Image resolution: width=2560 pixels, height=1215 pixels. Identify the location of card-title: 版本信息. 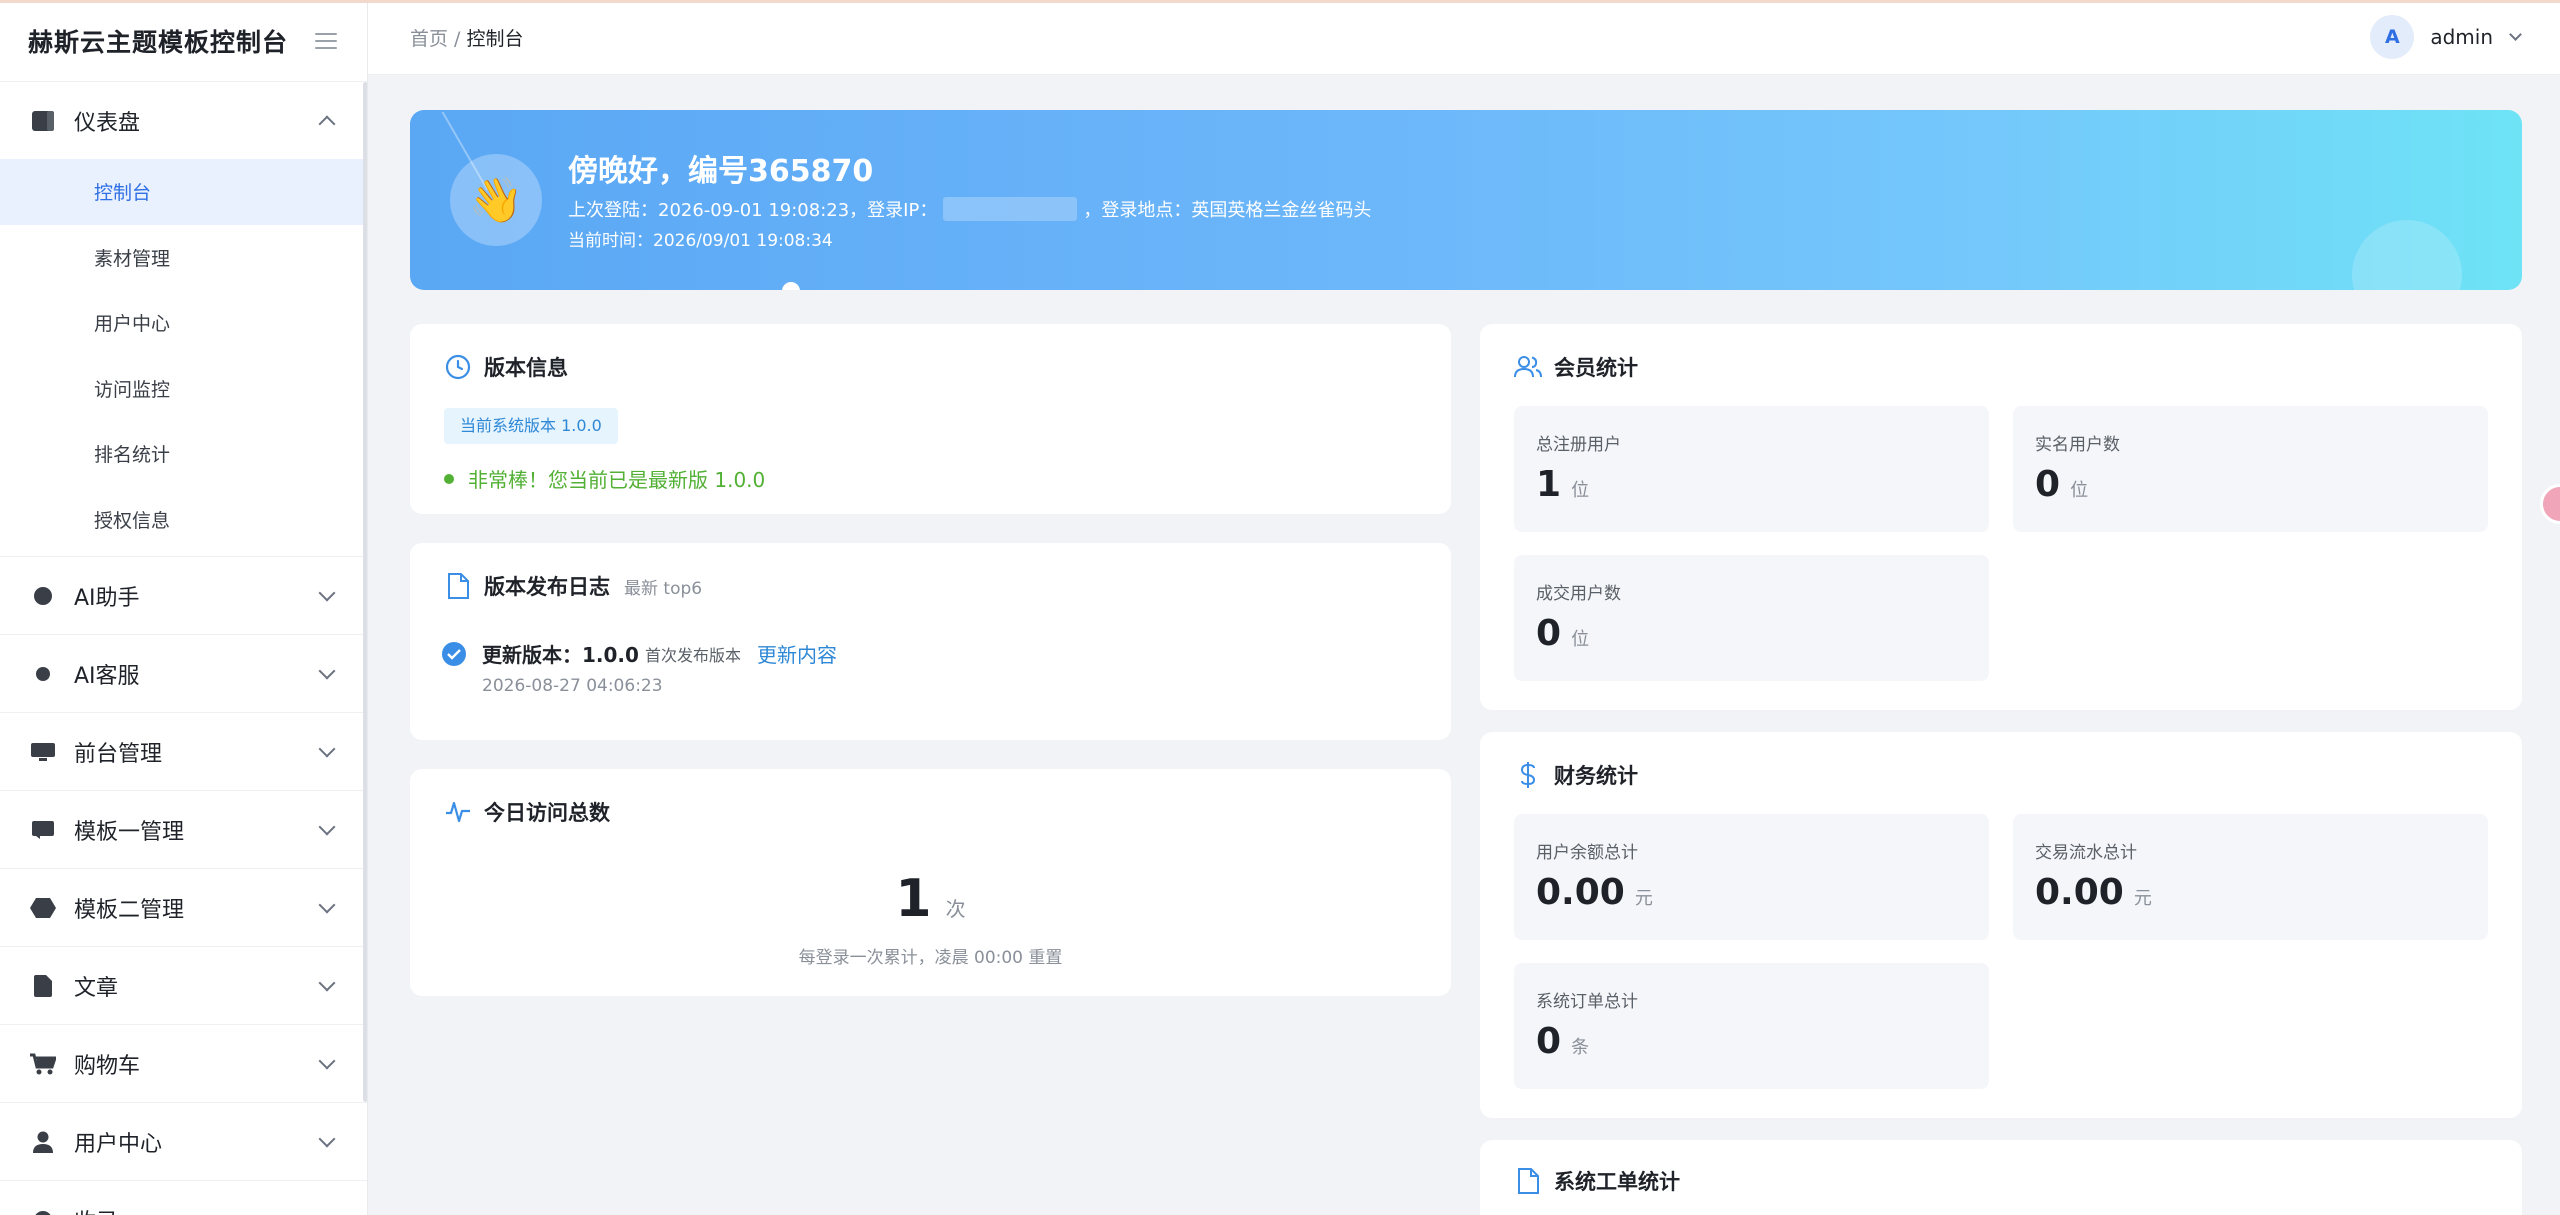
(506, 367).